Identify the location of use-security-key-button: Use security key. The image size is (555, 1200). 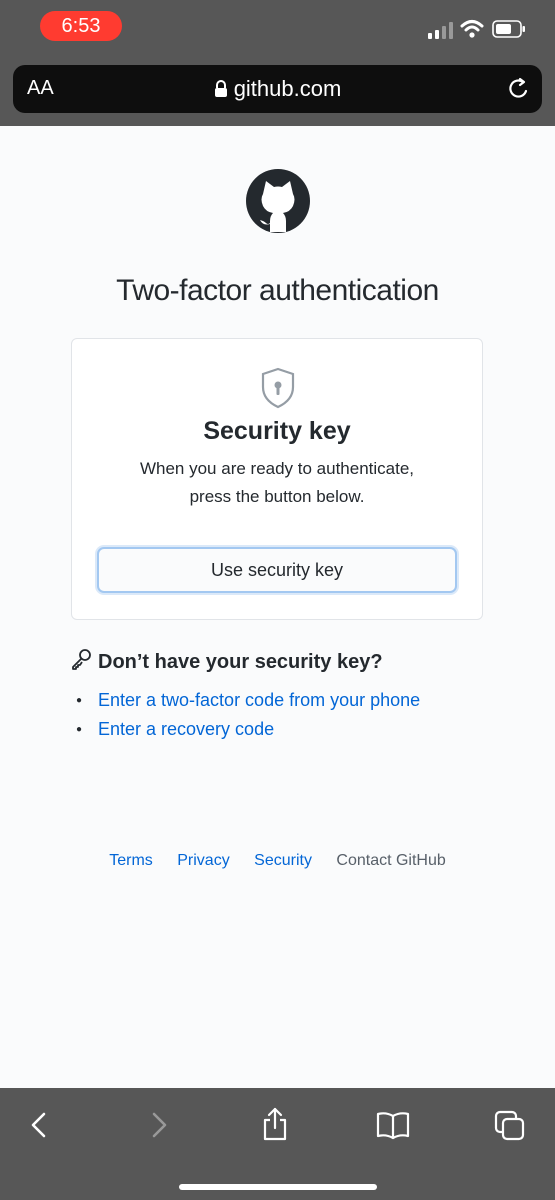
(277, 570).